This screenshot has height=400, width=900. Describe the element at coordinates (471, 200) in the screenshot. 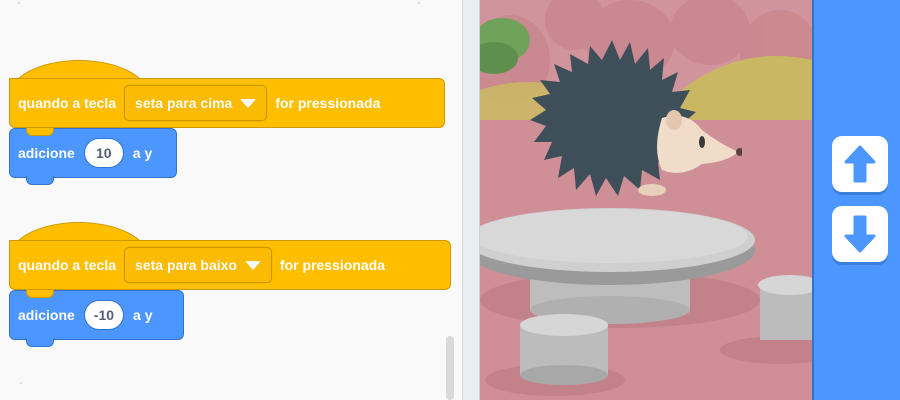

I see `panel-divider` at that location.